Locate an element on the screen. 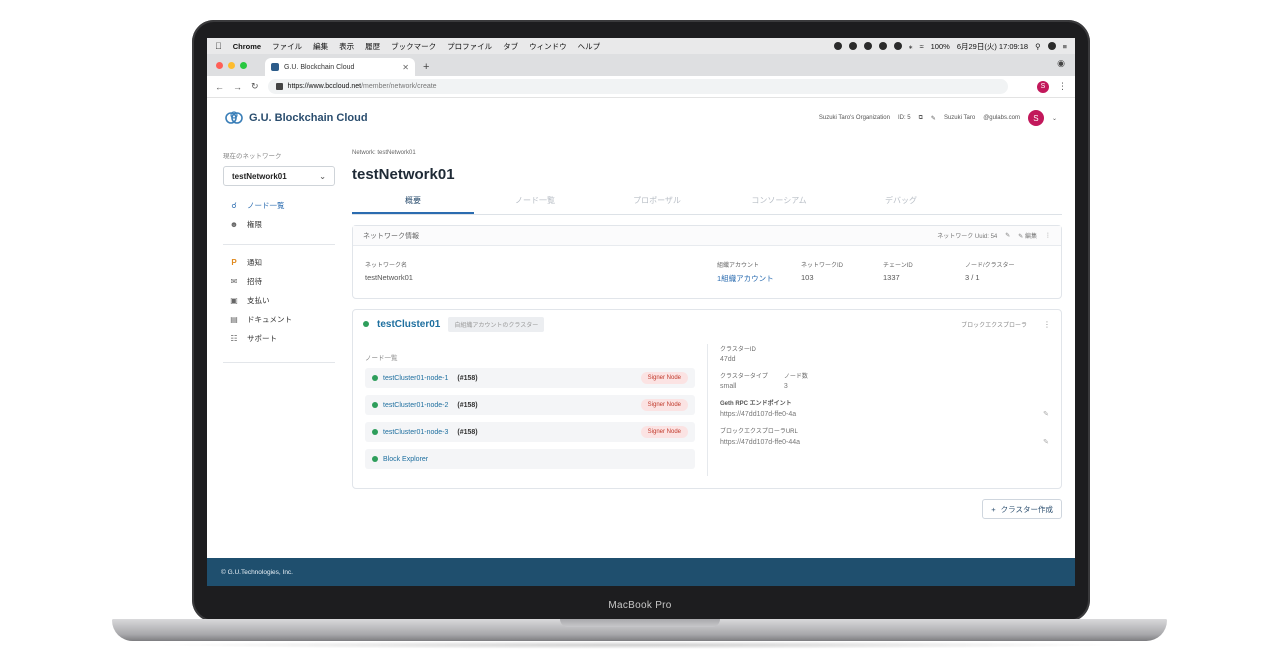  sidebar-item-payment: ▣ 支払い is located at coordinates (279, 300).